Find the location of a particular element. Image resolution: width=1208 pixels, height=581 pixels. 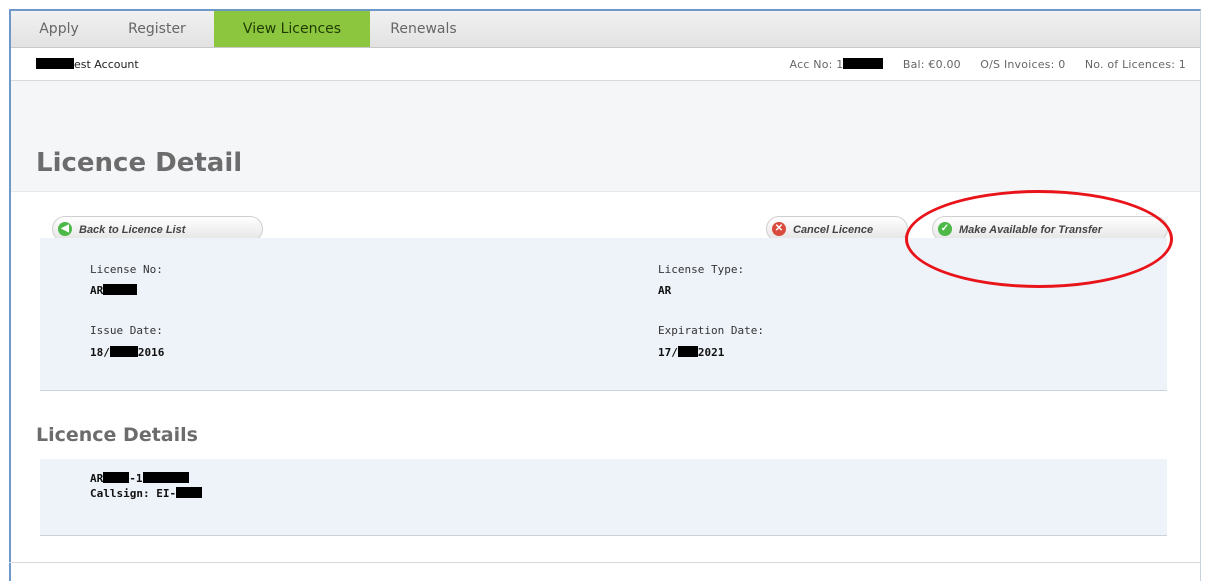

license-no-value: AR is located at coordinates (114, 290).